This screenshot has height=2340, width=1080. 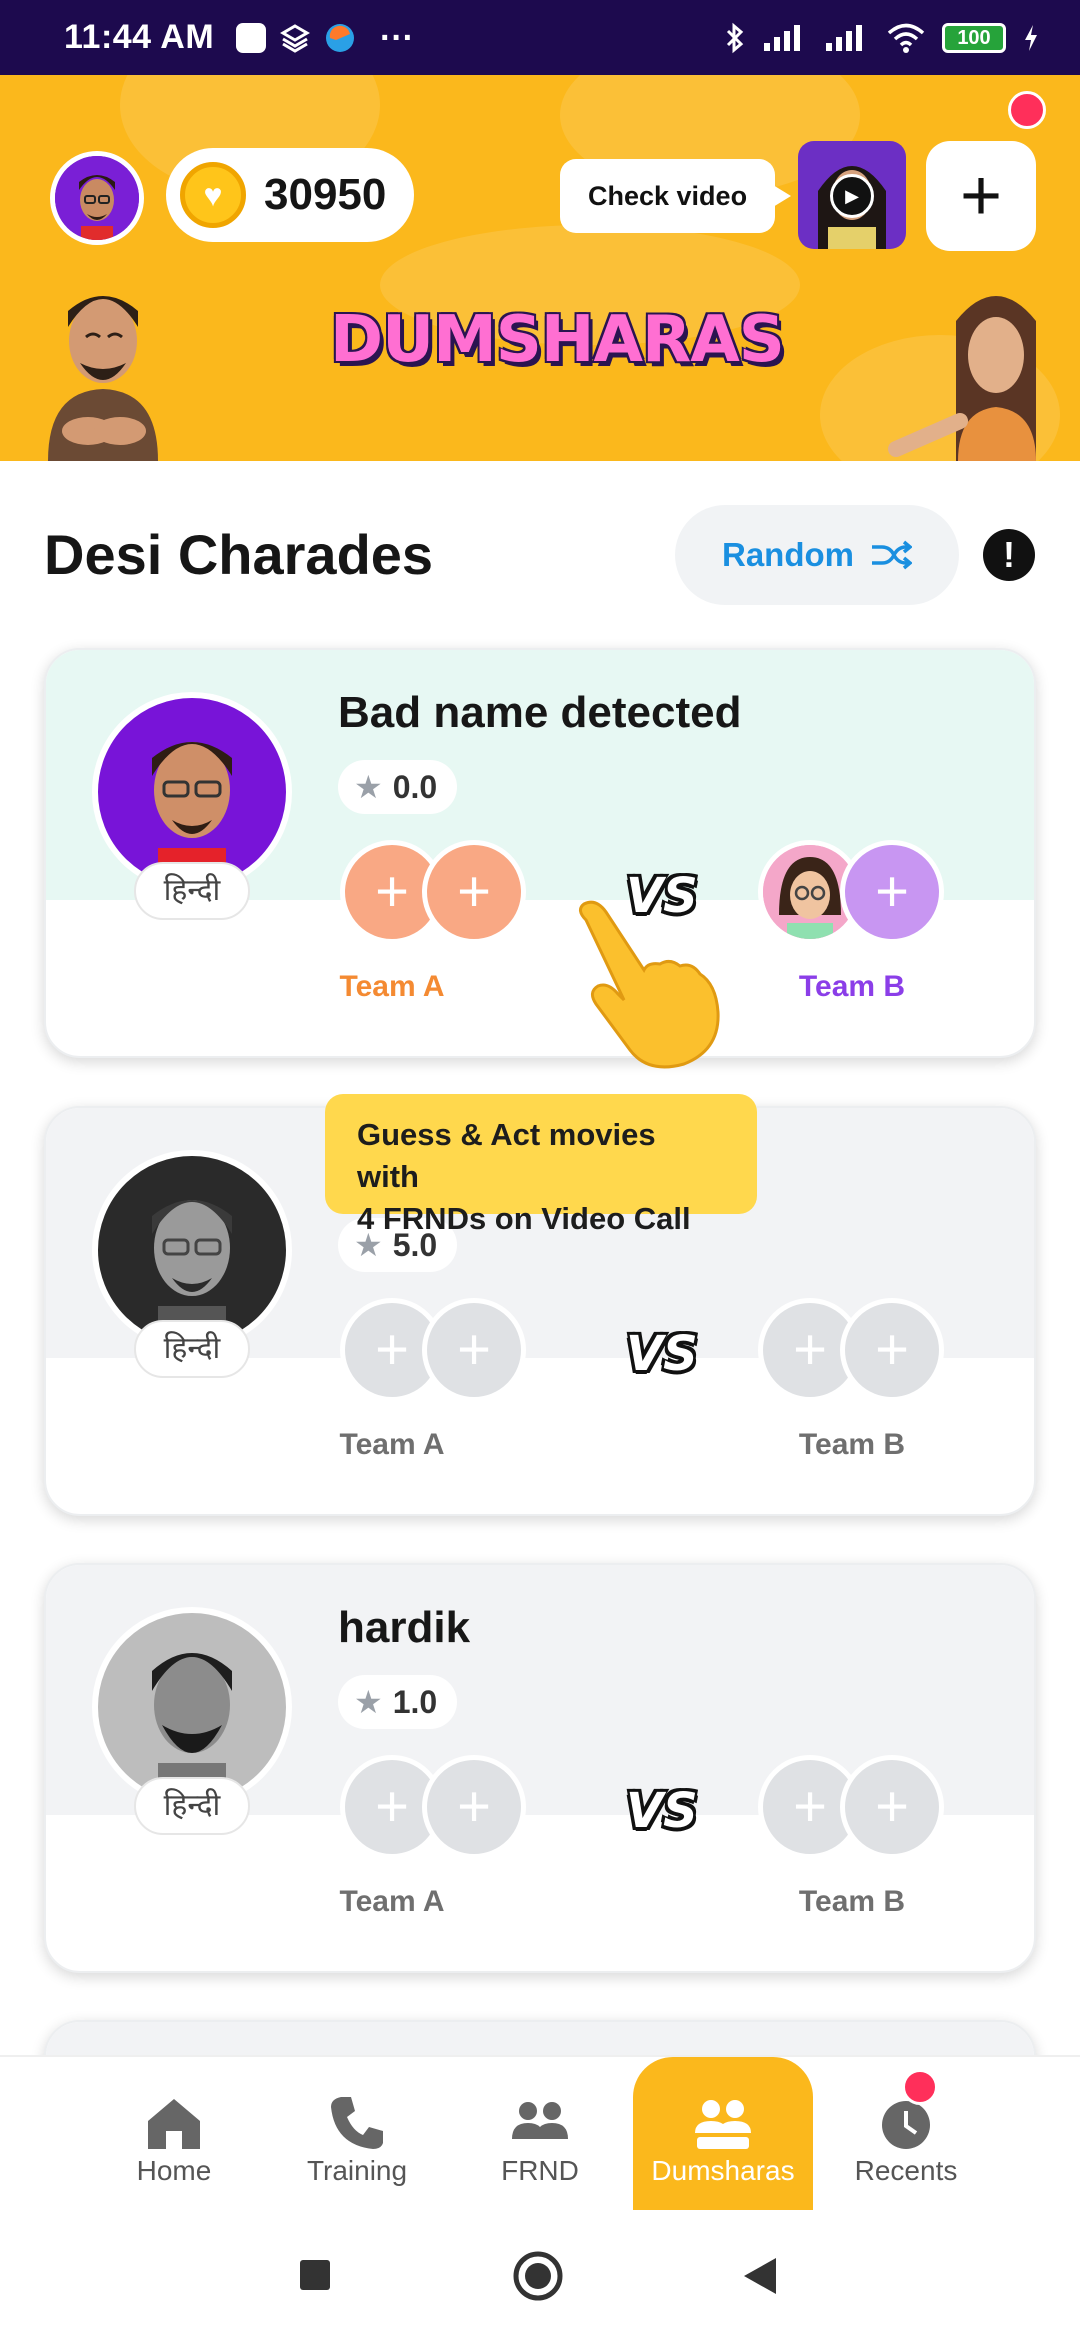 What do you see at coordinates (404, 1627) in the screenshot?
I see `room-name: hardik` at bounding box center [404, 1627].